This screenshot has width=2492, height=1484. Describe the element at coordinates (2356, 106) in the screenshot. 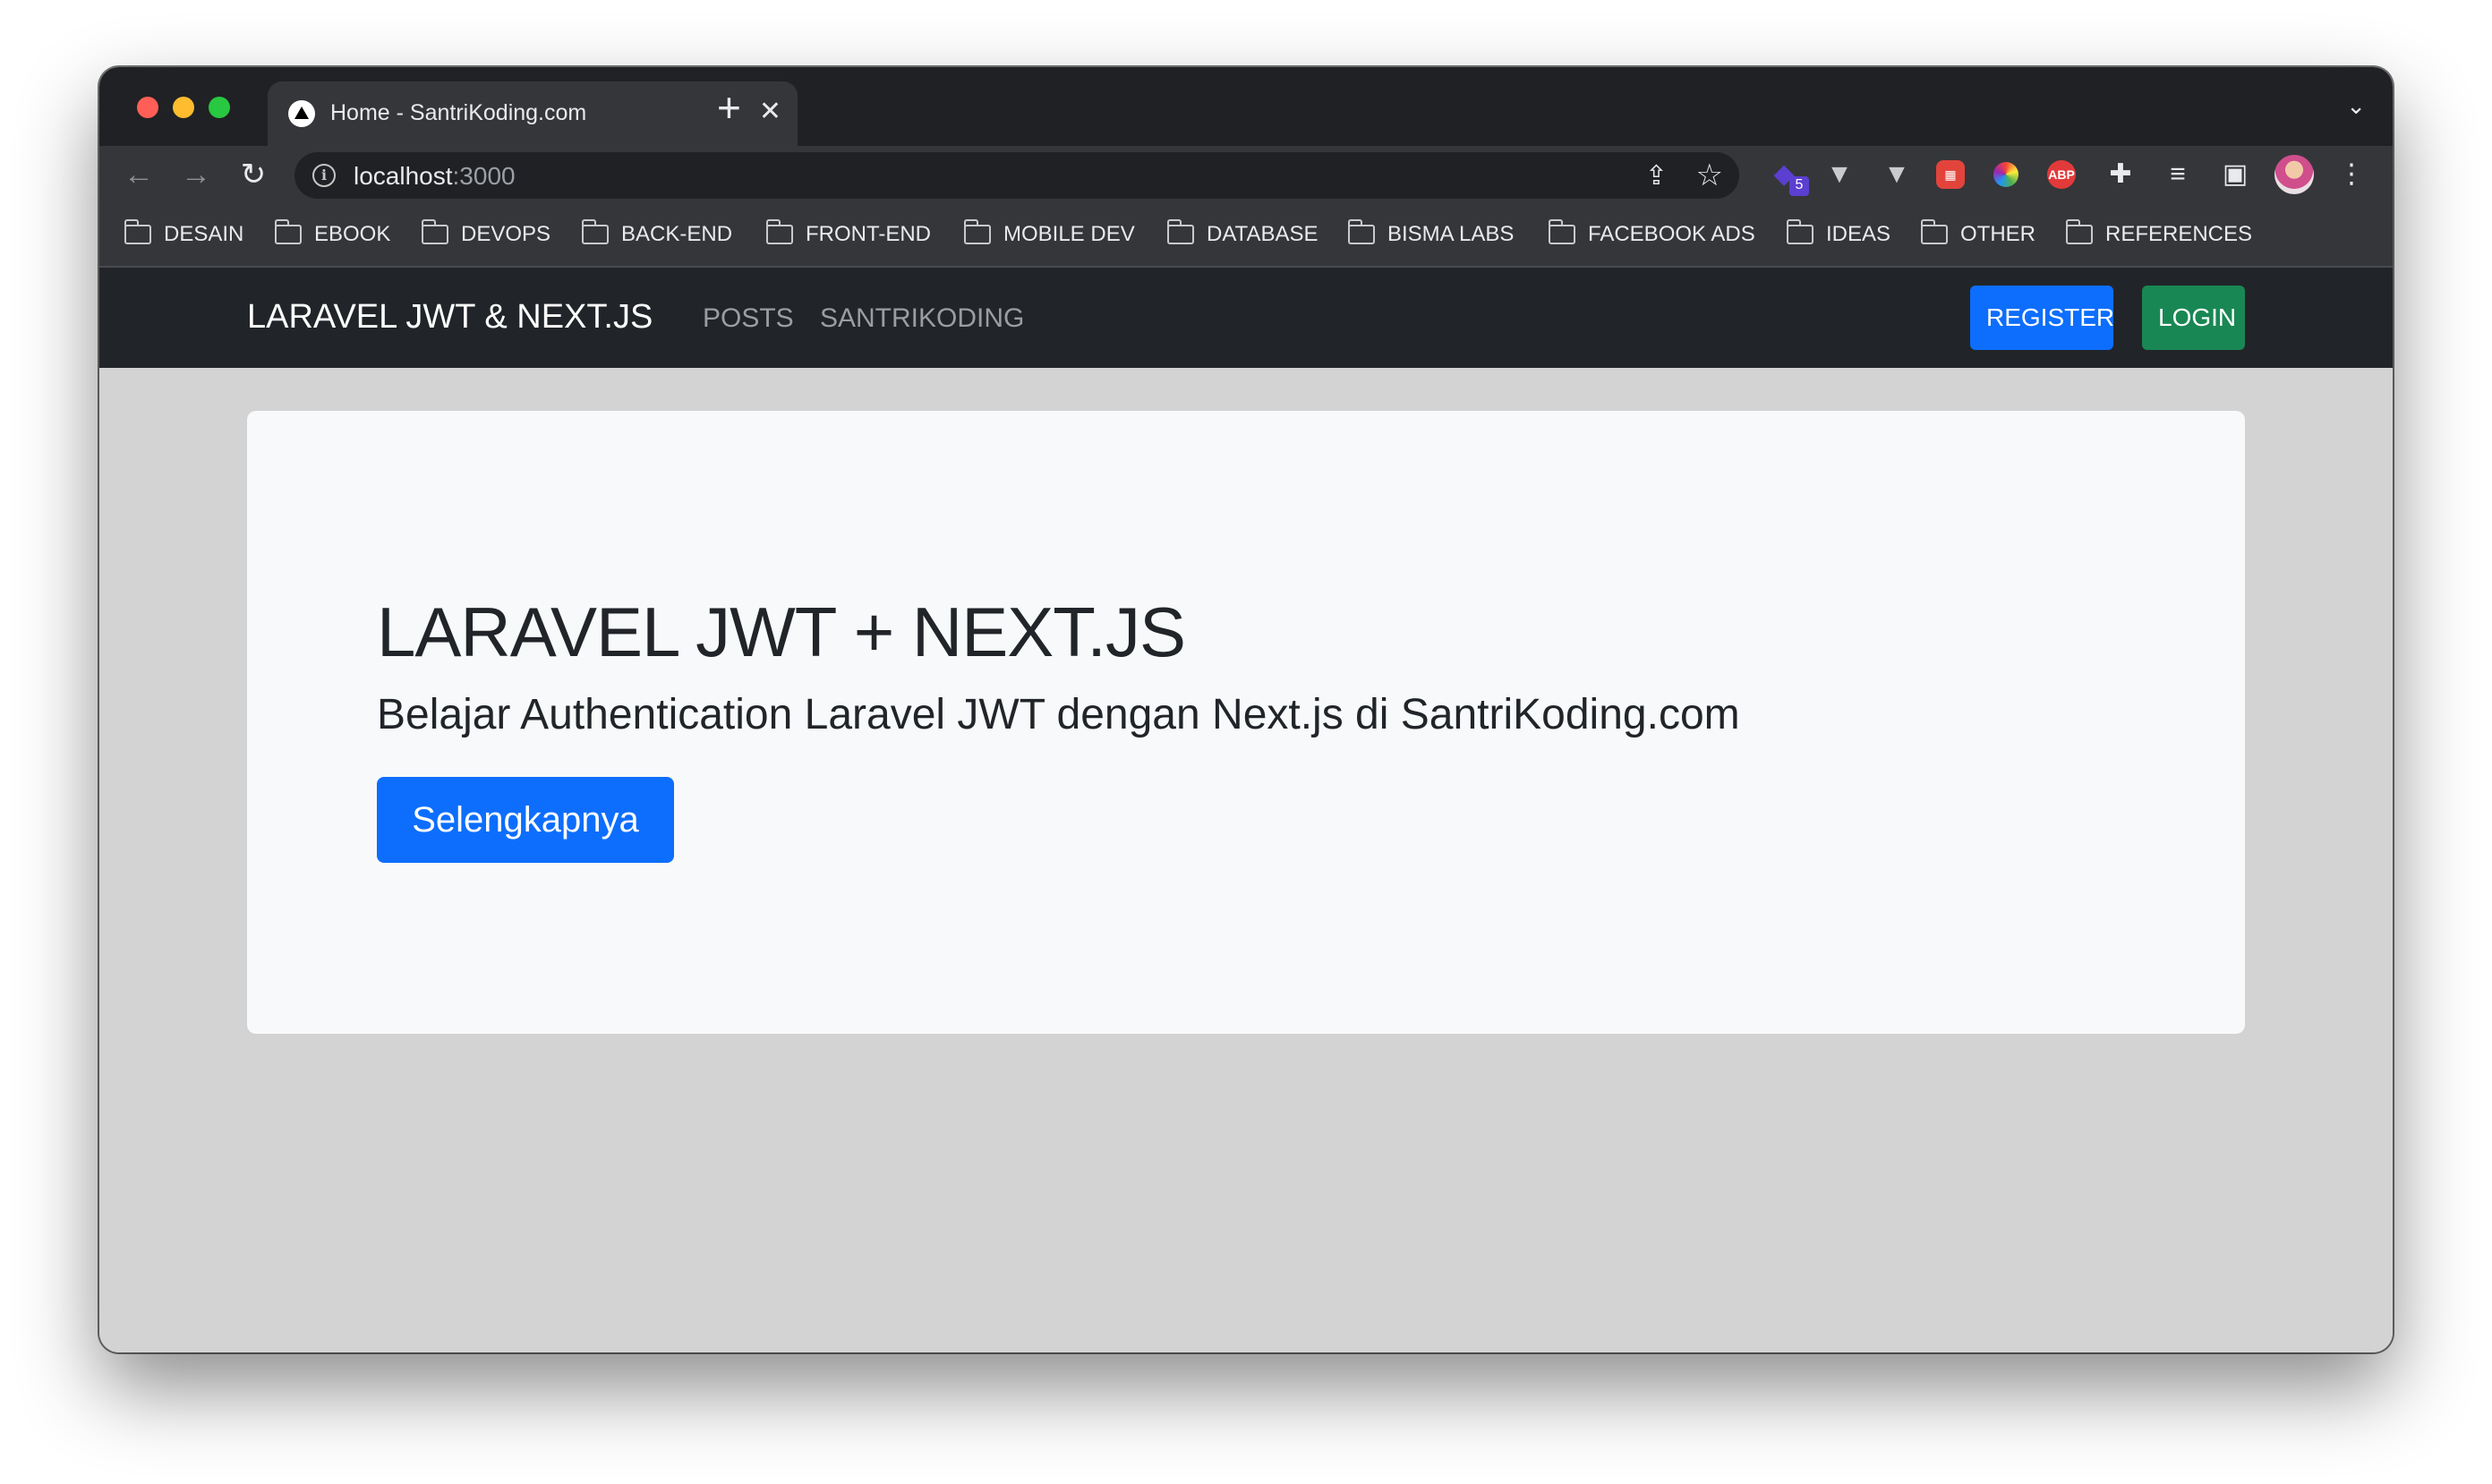

I see `chevron-down-icon: ⌄` at that location.